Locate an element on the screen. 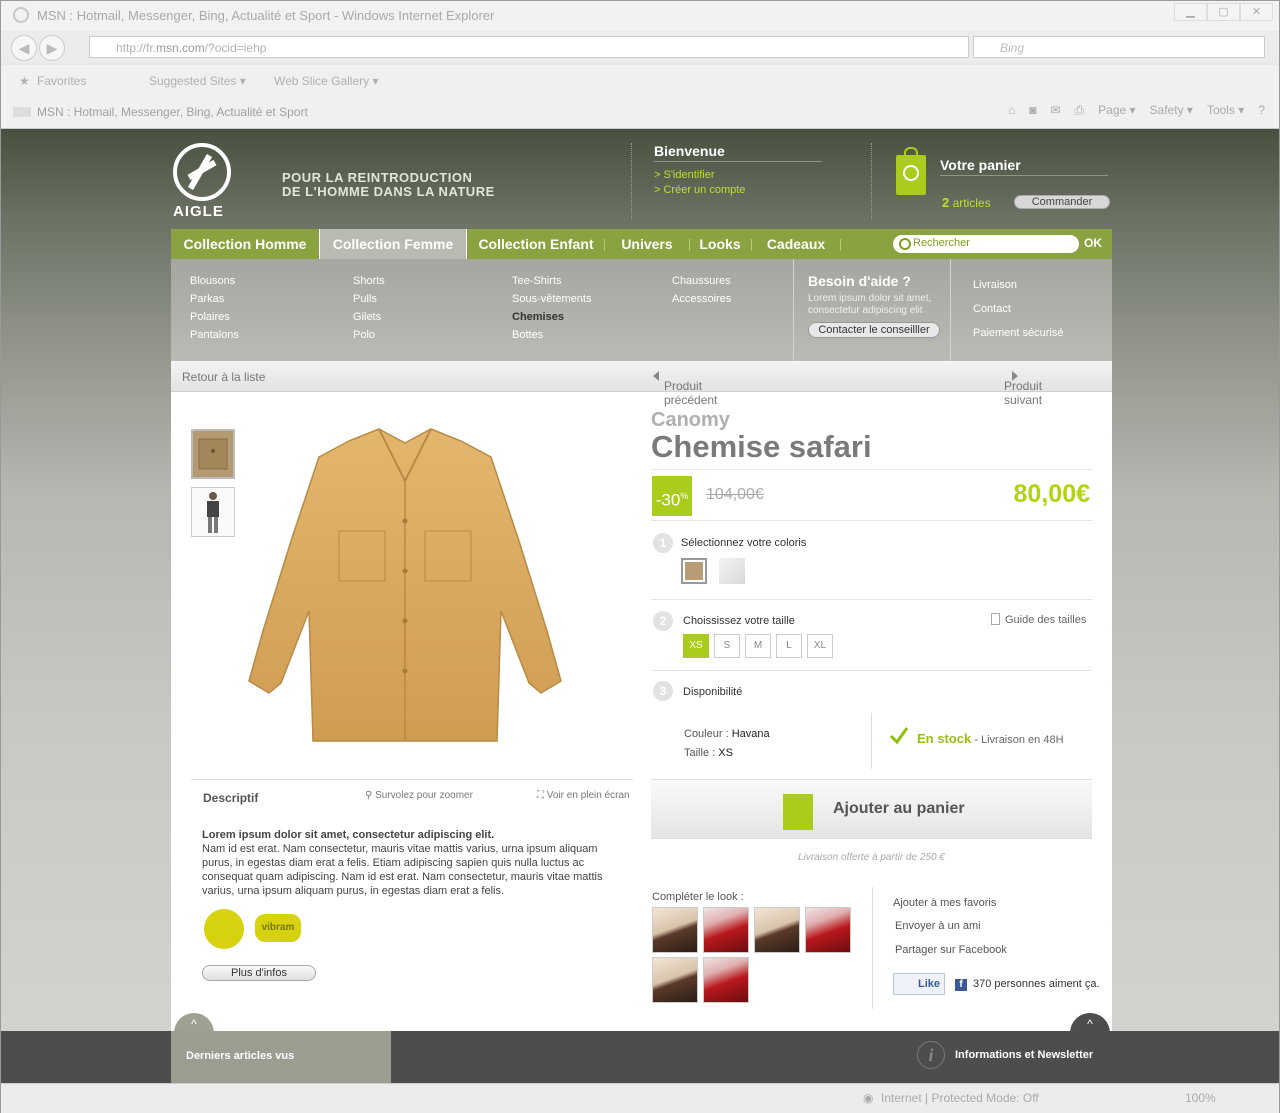  page-menu: Page ▾ is located at coordinates (1116, 110).